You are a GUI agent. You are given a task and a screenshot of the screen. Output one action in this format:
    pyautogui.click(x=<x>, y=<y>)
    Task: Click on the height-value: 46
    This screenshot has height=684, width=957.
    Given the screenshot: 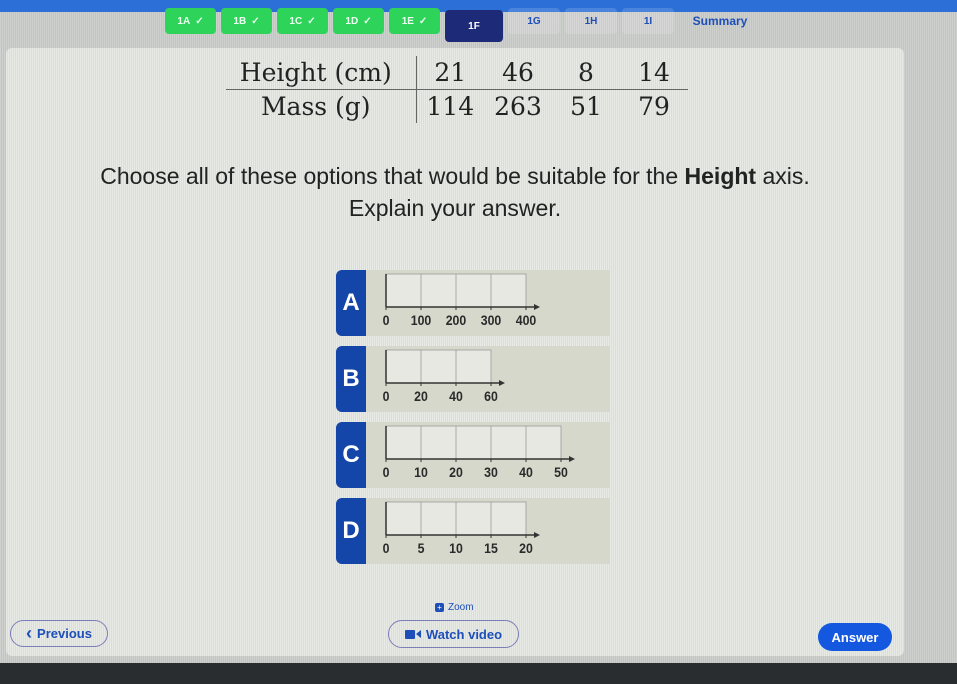 What is the action you would take?
    pyautogui.click(x=518, y=73)
    